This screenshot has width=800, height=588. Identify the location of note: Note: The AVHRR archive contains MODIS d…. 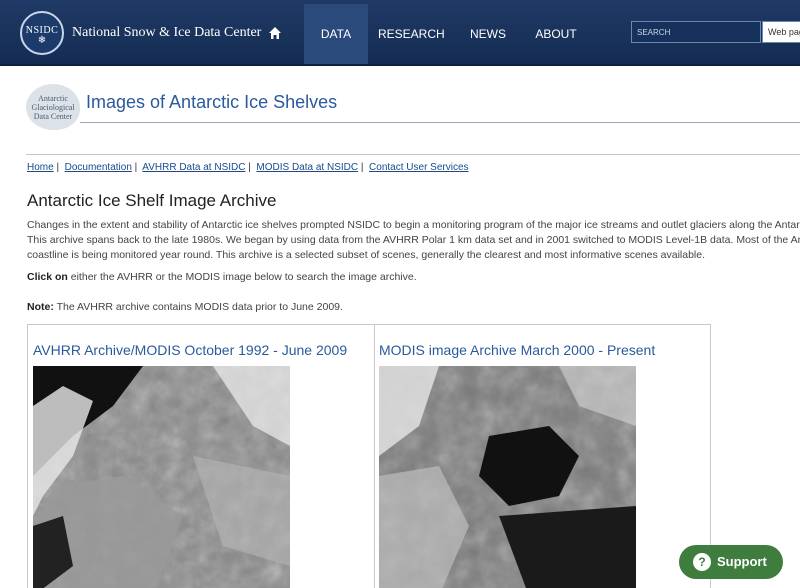
(185, 307).